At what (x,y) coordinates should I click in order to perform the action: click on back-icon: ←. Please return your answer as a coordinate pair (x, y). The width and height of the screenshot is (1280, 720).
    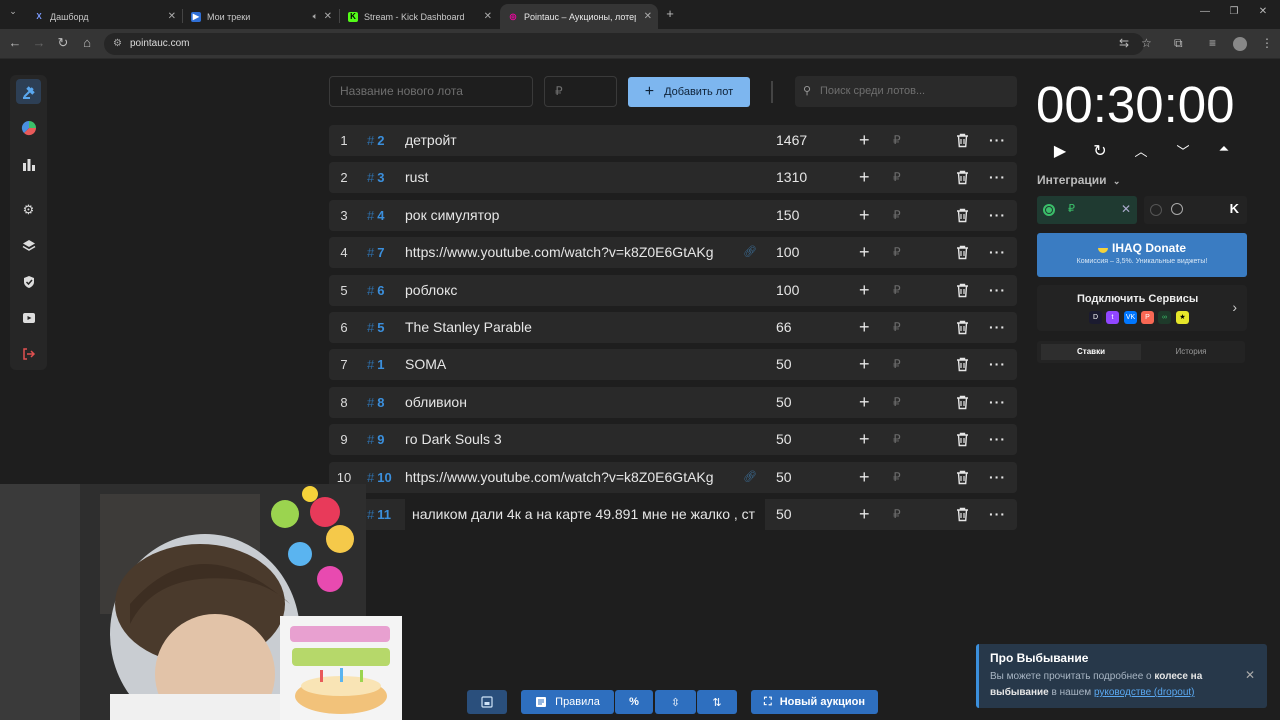
    Looking at the image, I should click on (15, 42).